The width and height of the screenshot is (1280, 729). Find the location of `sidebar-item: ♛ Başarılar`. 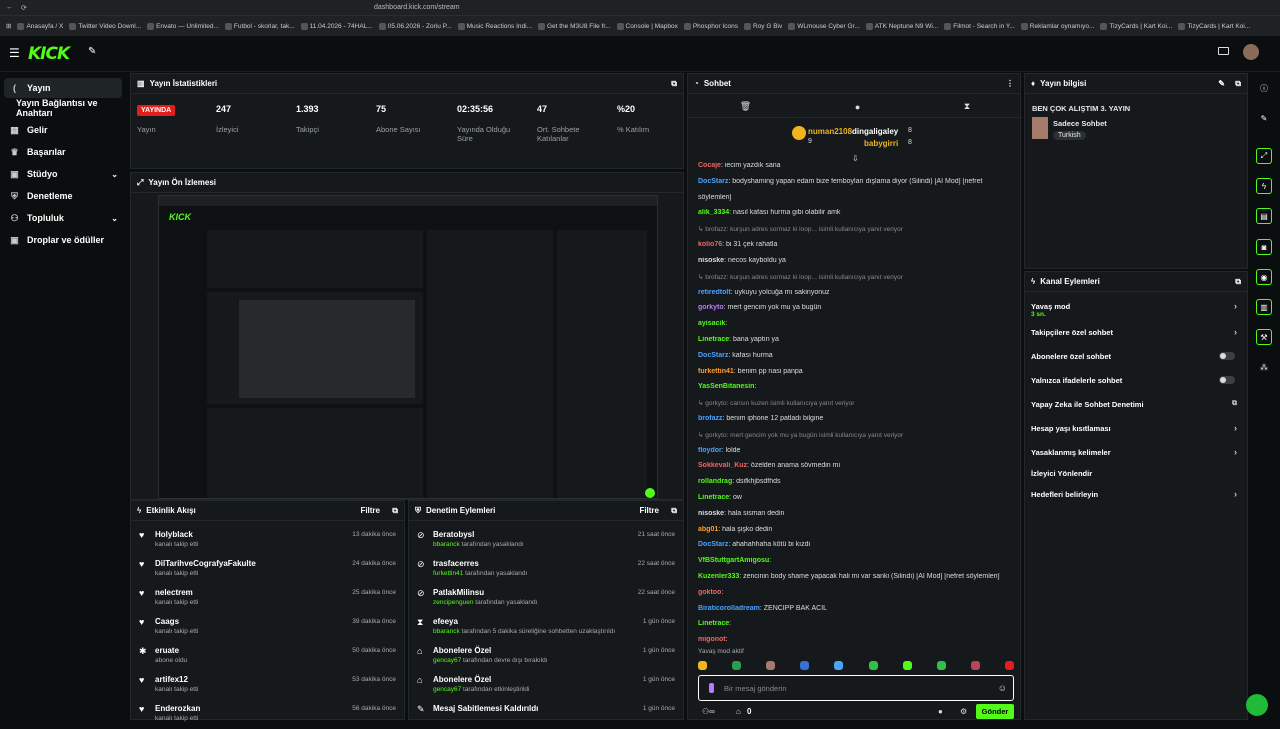

sidebar-item: ♛ Başarılar is located at coordinates (63, 152).